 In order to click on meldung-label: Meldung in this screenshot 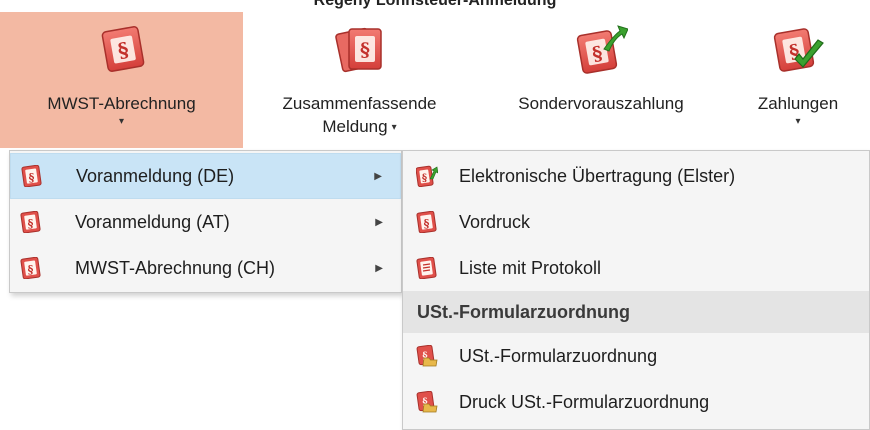, I will do `click(355, 126)`.